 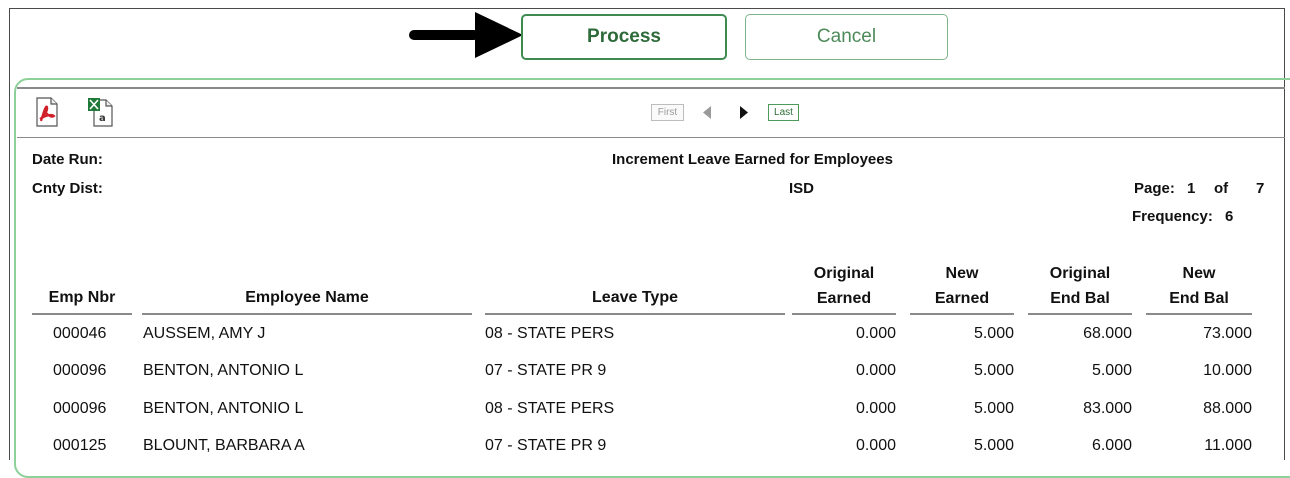 I want to click on col-header-original-earned: Original Earned, so click(x=844, y=286).